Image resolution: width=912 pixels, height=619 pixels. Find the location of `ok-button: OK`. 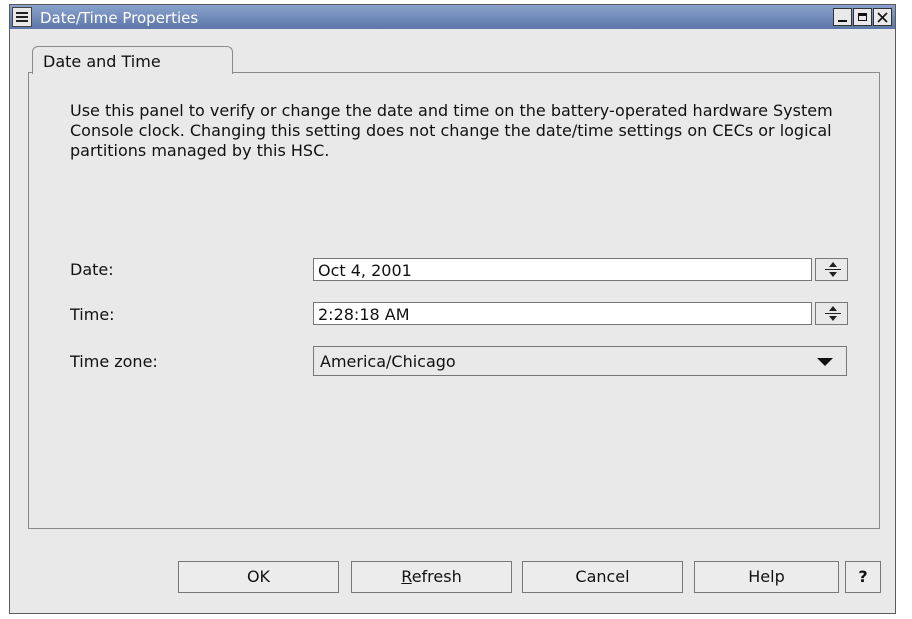

ok-button: OK is located at coordinates (258, 577).